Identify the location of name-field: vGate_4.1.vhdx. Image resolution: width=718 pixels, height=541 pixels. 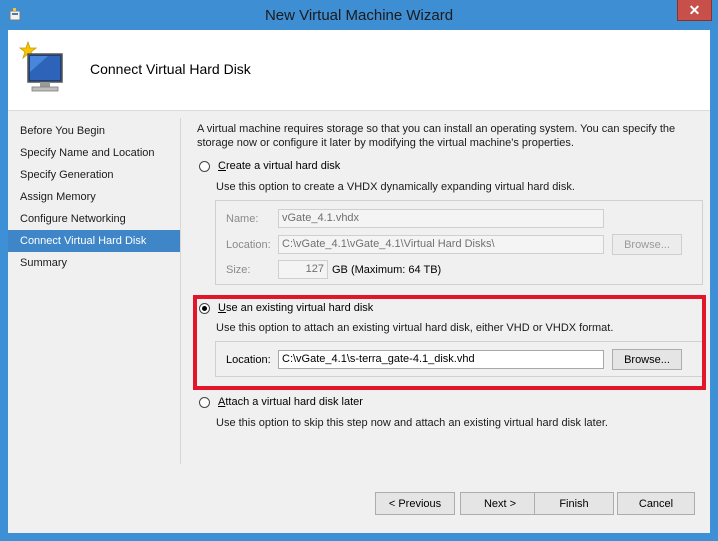
(441, 218).